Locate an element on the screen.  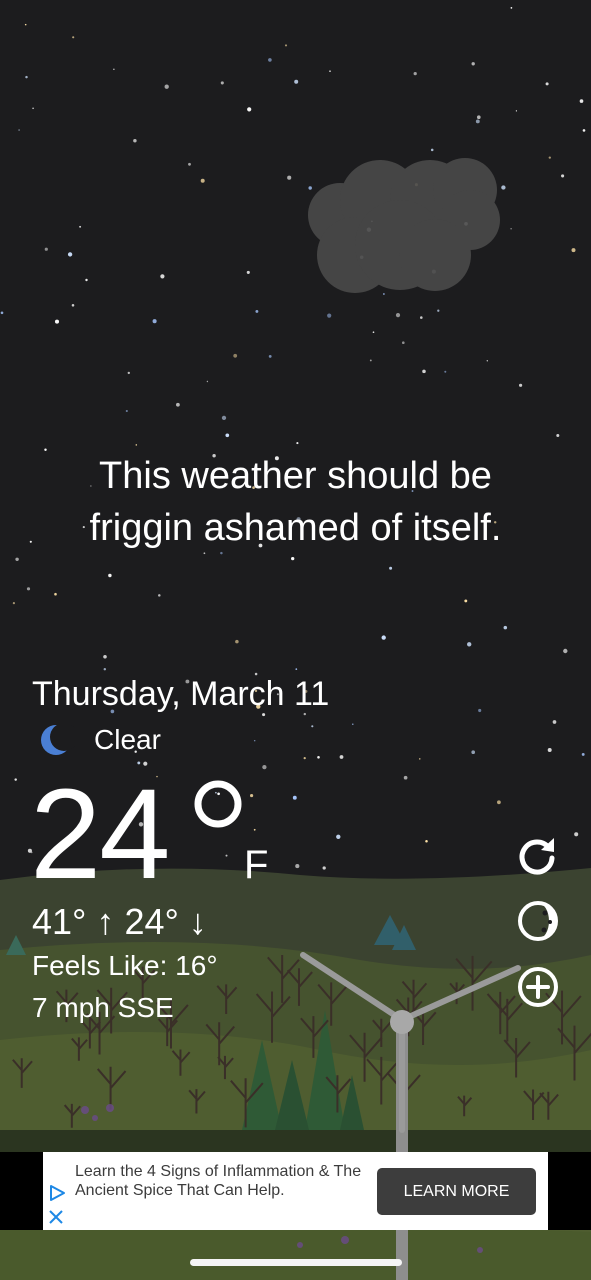
add-location-button is located at coordinates (538, 987).